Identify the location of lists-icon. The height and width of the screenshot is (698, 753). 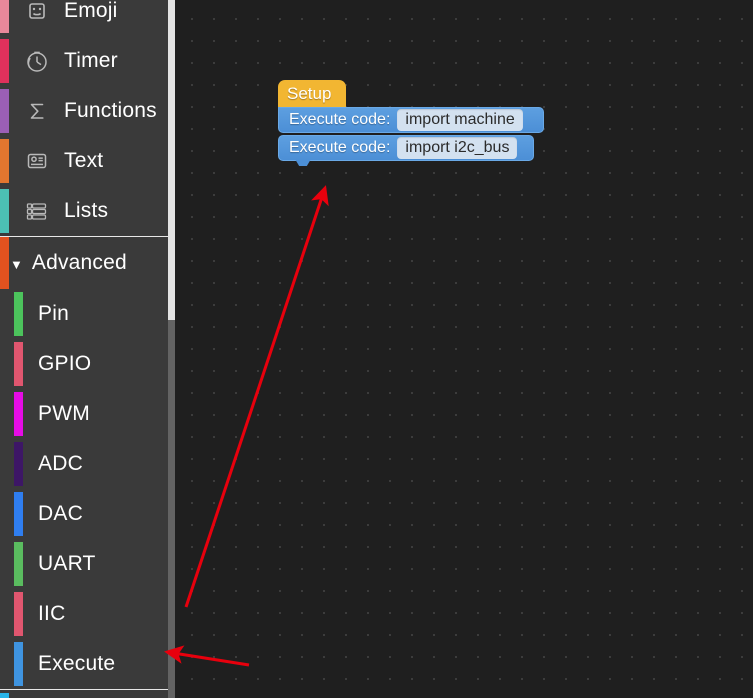
(37, 211).